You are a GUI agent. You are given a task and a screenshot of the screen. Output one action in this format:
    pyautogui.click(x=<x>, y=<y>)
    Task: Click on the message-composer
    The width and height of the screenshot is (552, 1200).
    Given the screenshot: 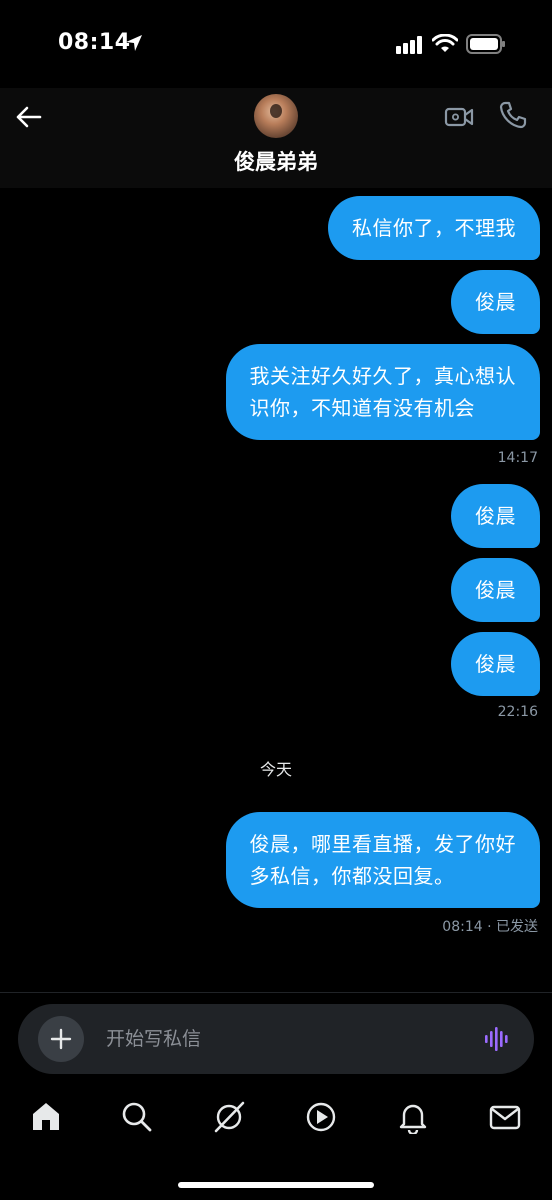 What is the action you would take?
    pyautogui.click(x=276, y=1039)
    